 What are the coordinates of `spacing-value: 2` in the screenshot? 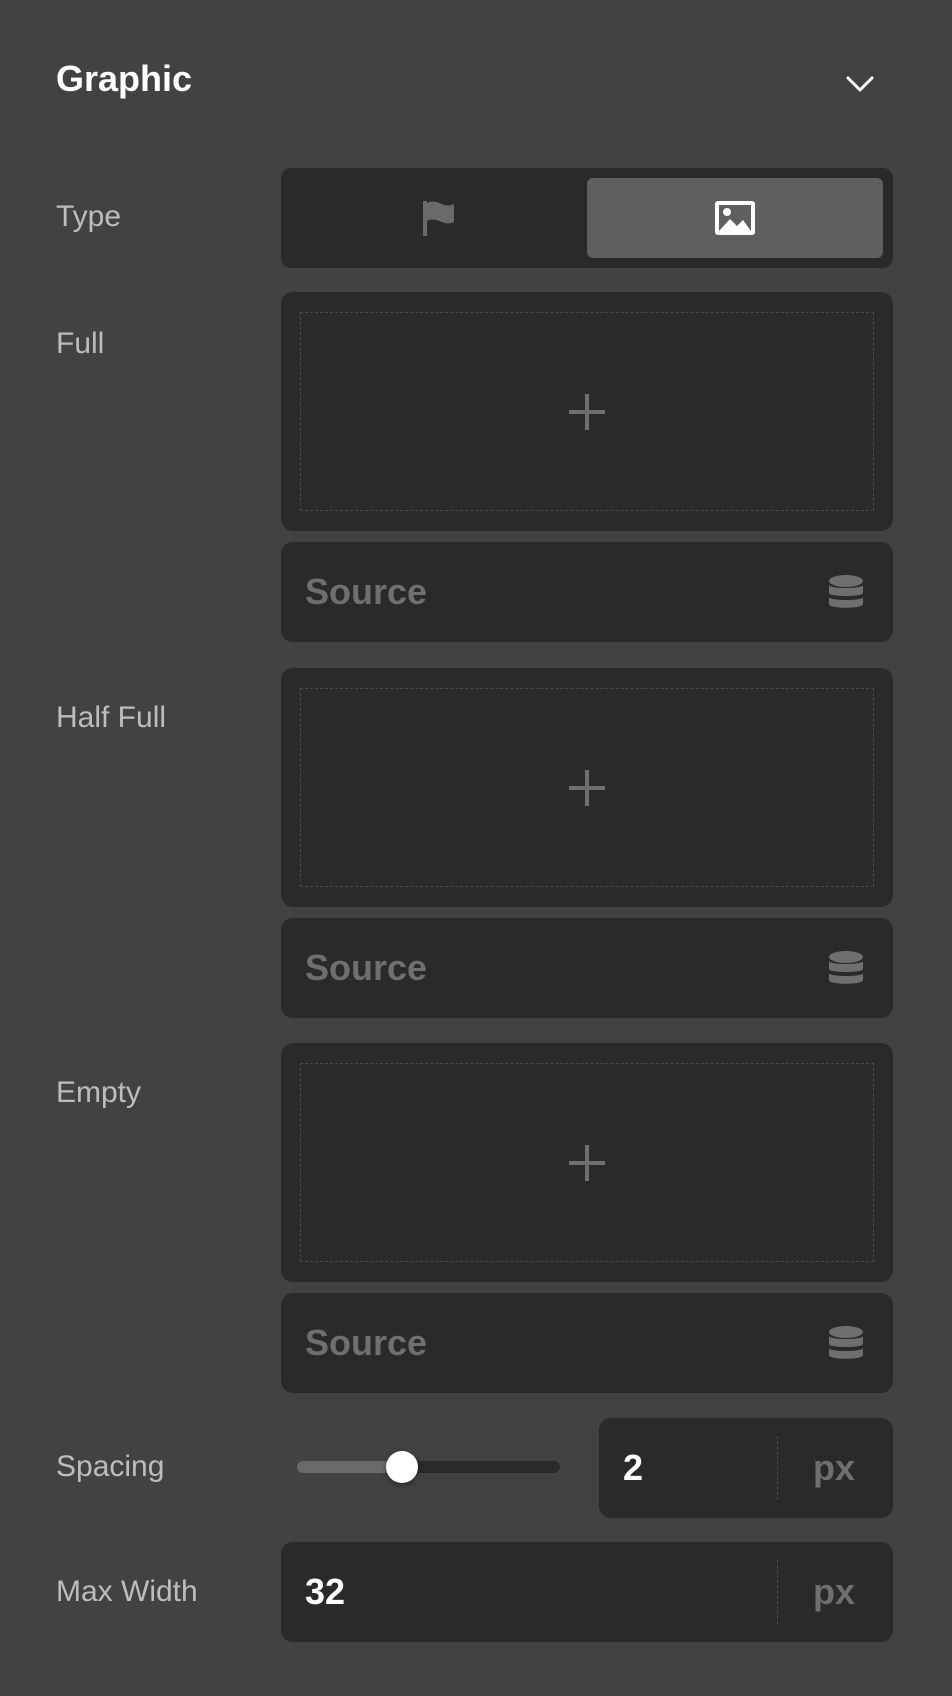 It's located at (633, 1467).